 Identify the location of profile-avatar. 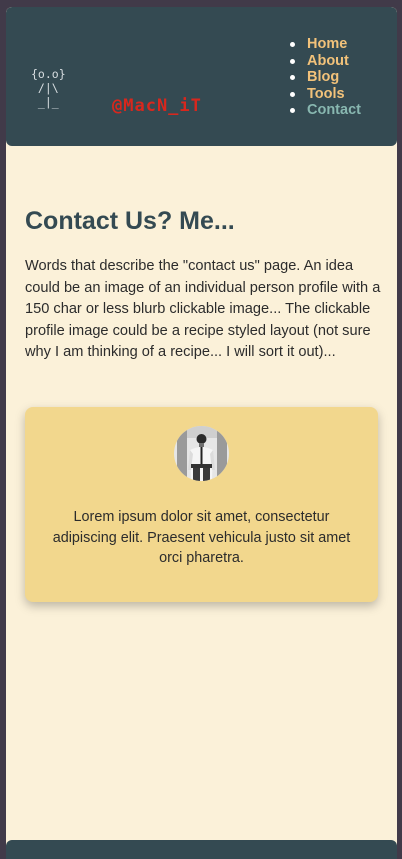
(201, 453).